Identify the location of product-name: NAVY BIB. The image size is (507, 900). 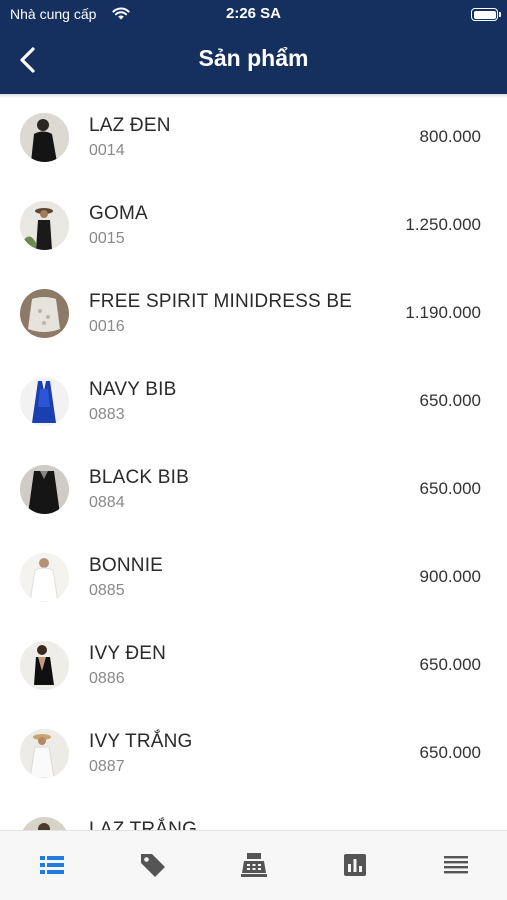
(133, 389).